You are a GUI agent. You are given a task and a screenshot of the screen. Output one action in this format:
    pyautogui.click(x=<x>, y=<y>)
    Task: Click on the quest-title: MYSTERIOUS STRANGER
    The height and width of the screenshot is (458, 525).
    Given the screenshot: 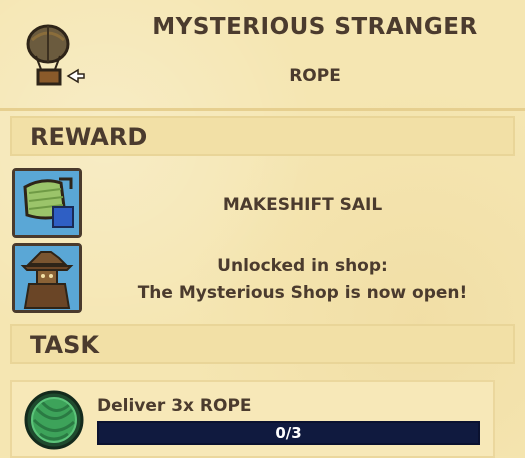 What is the action you would take?
    pyautogui.click(x=315, y=27)
    